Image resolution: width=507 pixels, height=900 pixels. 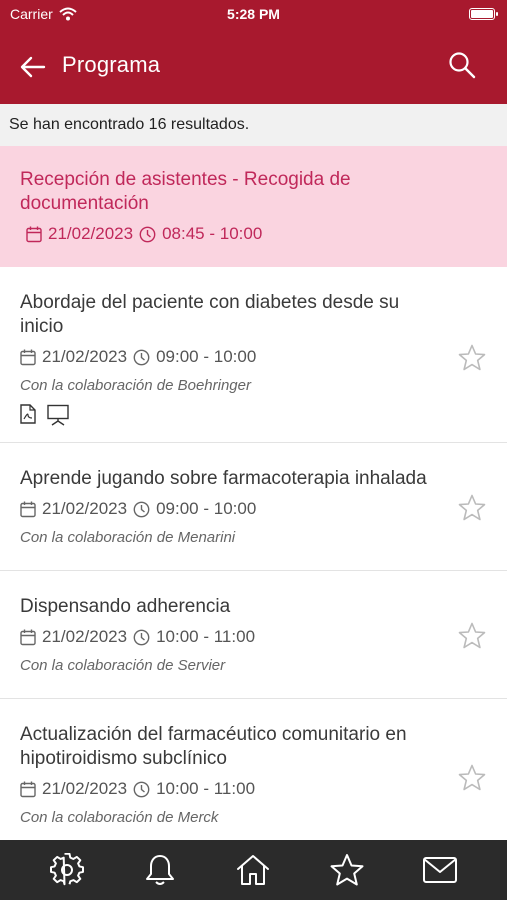 What do you see at coordinates (128, 537) in the screenshot?
I see `item-collaboration: Con la colaboración de Menarini` at bounding box center [128, 537].